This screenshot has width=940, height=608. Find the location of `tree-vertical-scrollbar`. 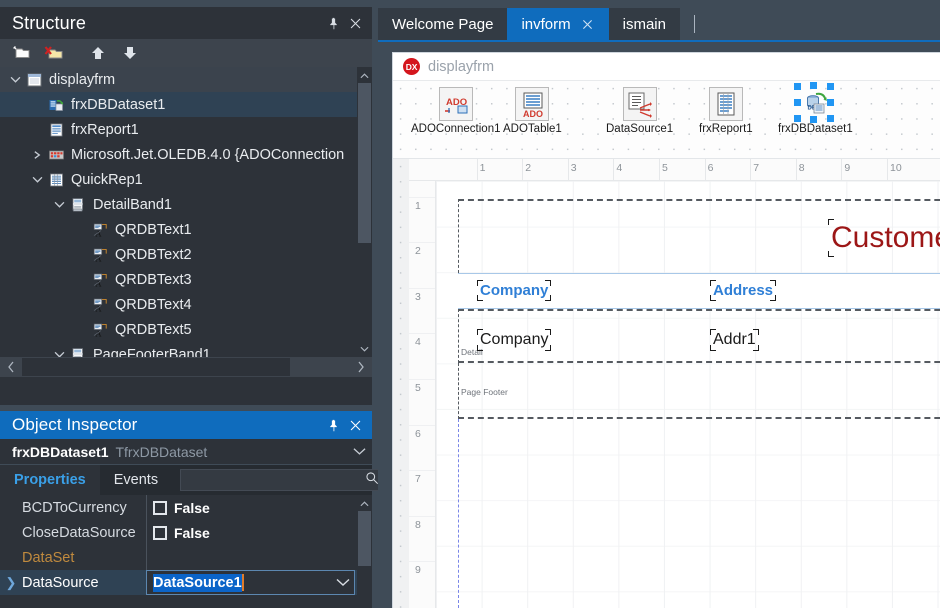

tree-vertical-scrollbar is located at coordinates (364, 212).